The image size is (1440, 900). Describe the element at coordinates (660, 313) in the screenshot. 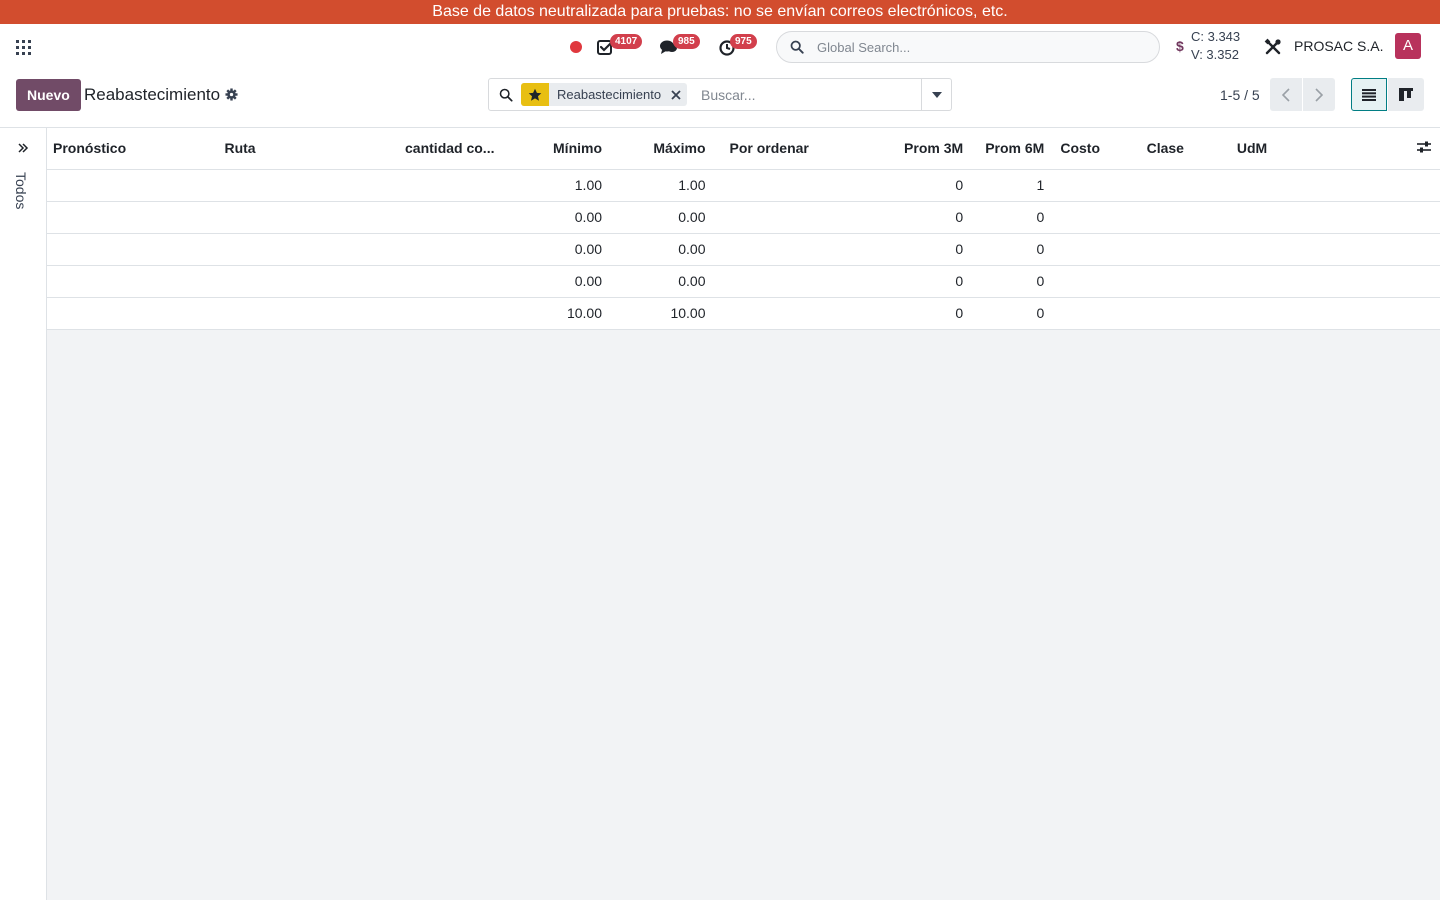

I see `cell-maximo: 10.00` at that location.